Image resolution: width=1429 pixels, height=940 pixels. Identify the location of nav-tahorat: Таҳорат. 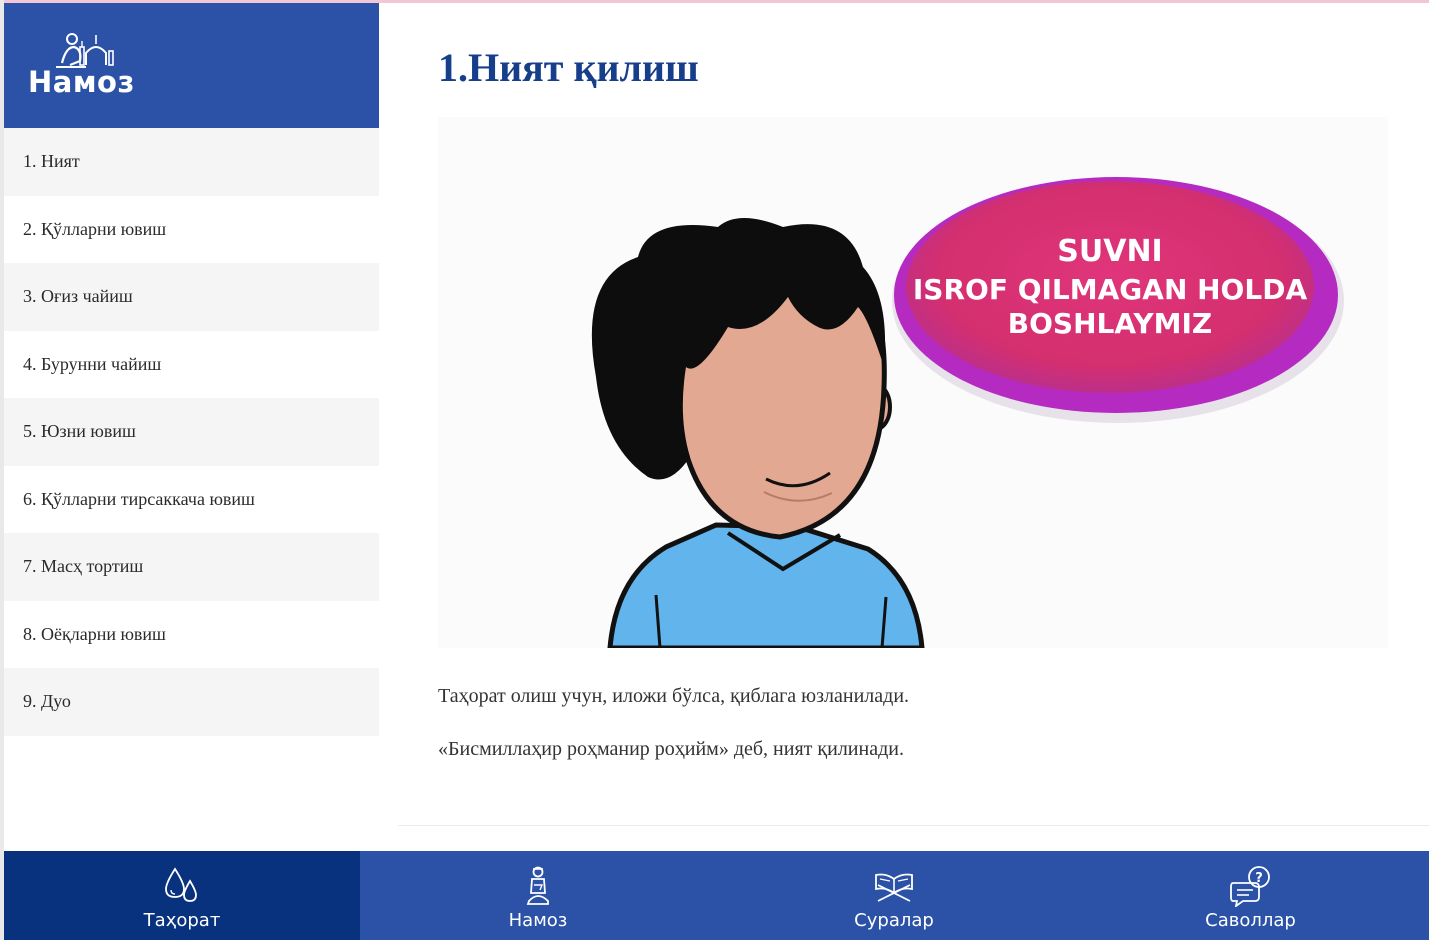
(182, 895).